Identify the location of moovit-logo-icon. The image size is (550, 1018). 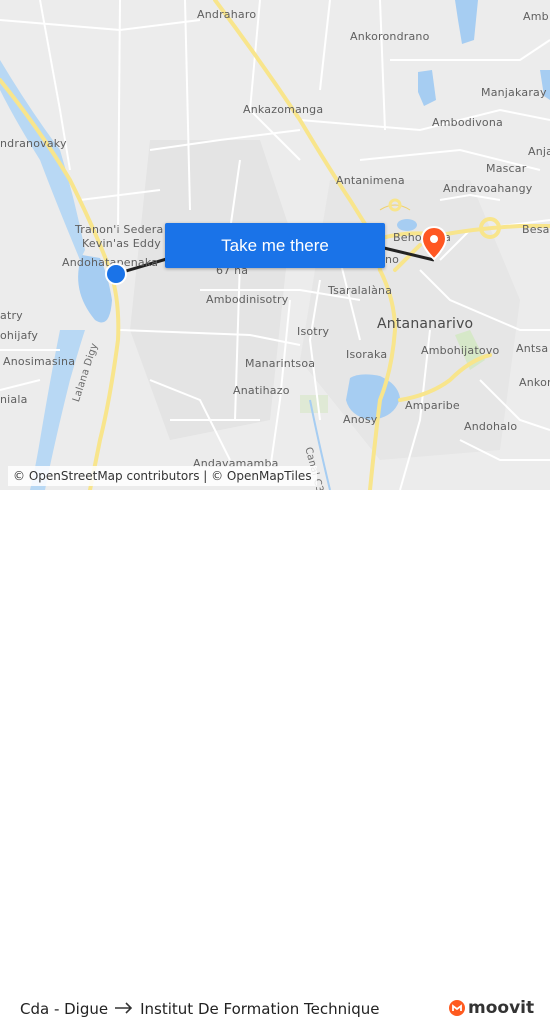
(457, 1008).